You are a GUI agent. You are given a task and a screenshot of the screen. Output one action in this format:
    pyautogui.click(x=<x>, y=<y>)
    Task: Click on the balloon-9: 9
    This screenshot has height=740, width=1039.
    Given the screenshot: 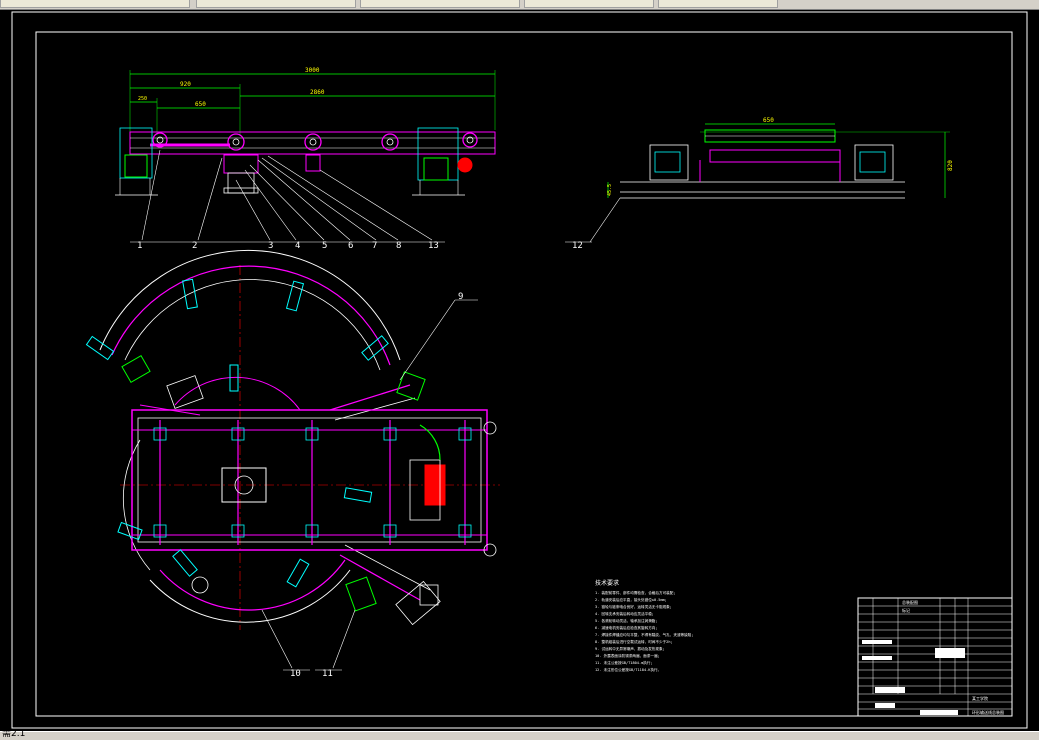 What is the action you would take?
    pyautogui.click(x=460, y=297)
    